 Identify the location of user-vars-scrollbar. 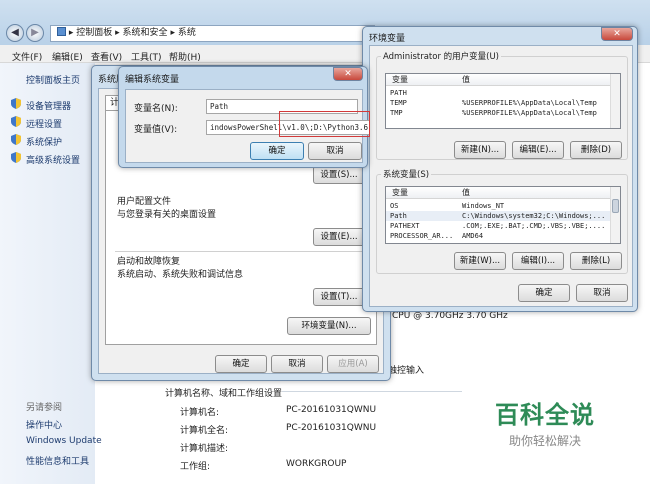
(615, 101).